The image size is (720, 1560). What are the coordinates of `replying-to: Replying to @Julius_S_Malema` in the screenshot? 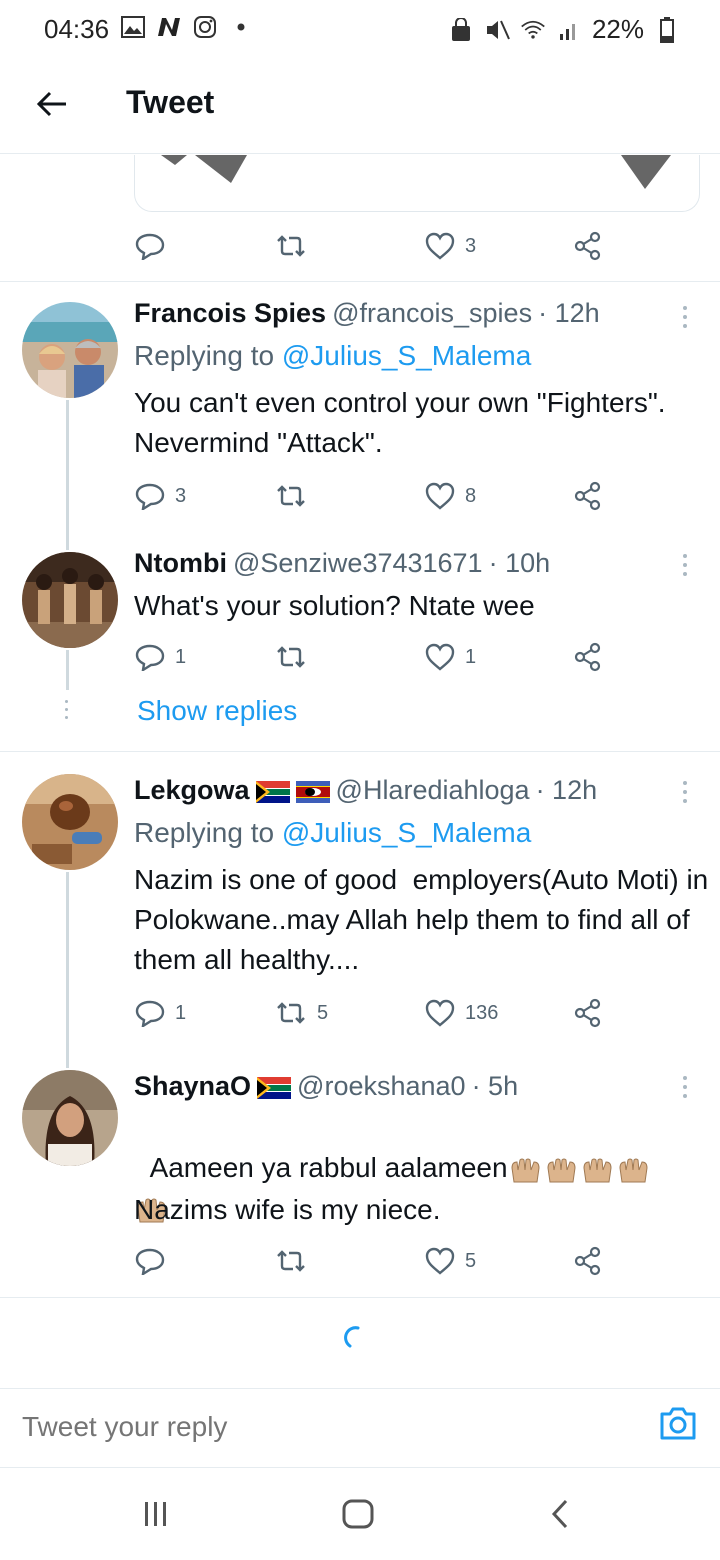 It's located at (333, 832).